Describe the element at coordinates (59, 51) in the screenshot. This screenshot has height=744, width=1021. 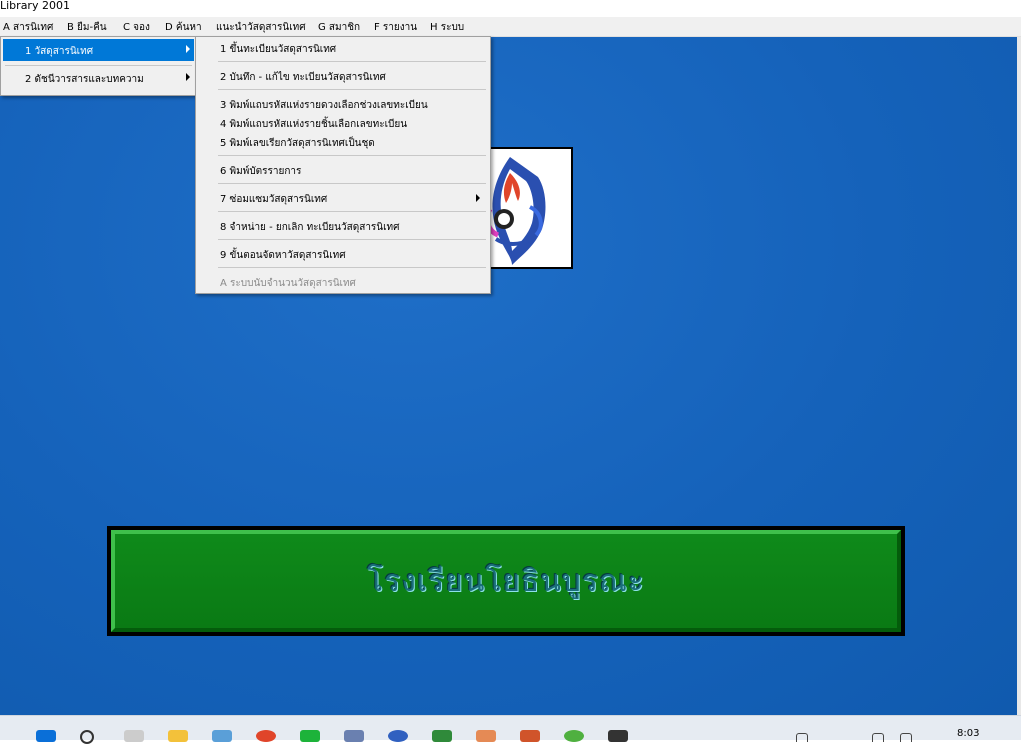
I see `menu-item-label: 1 วัสดุสารนิเทศ` at that location.